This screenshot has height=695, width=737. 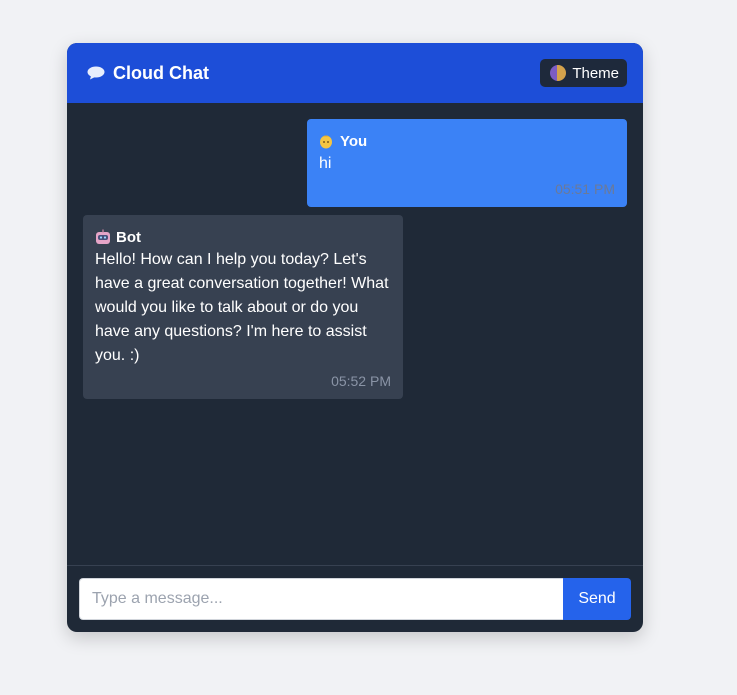 What do you see at coordinates (595, 73) in the screenshot?
I see `theme-label: Theme` at bounding box center [595, 73].